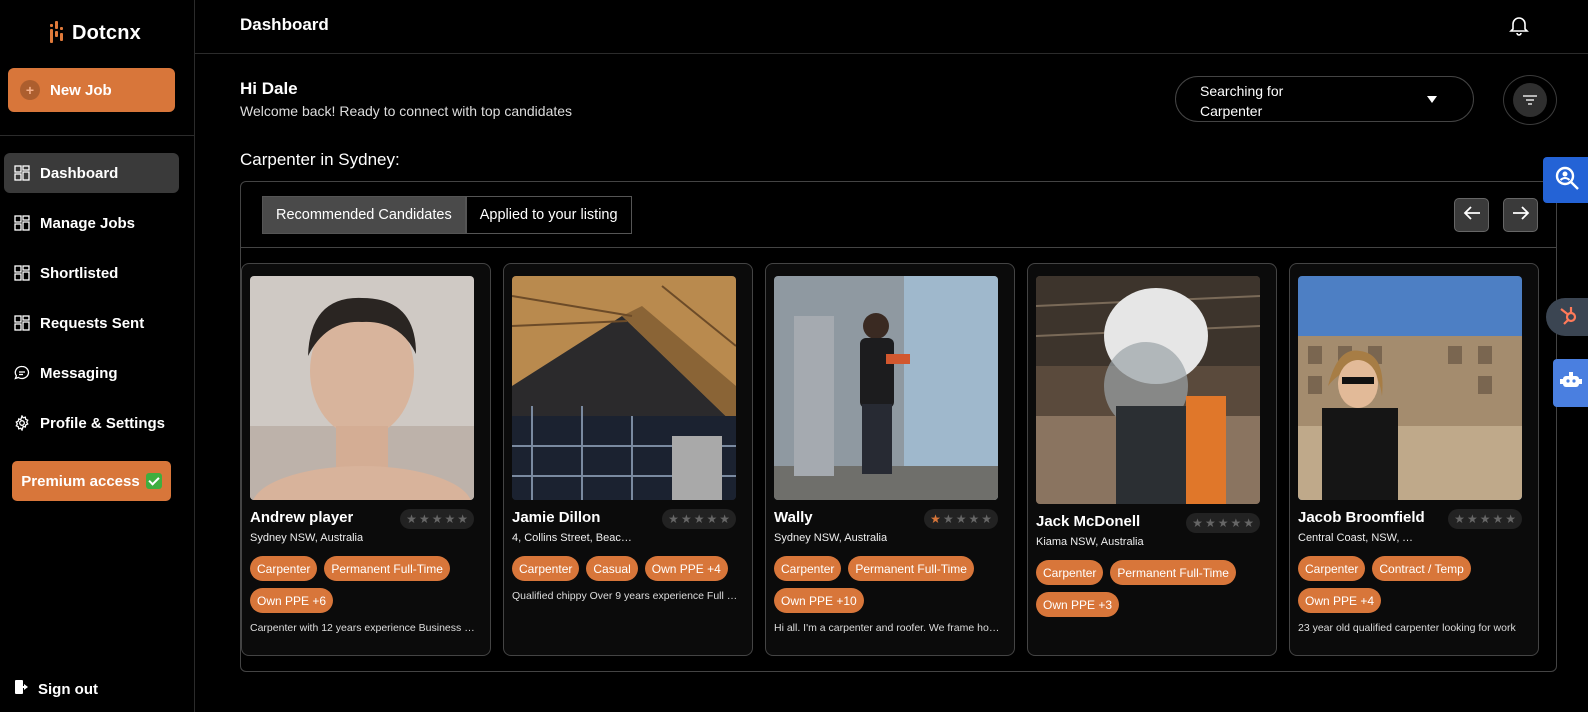 The width and height of the screenshot is (1588, 712). What do you see at coordinates (284, 24) in the screenshot?
I see `page-title: Dashboard` at bounding box center [284, 24].